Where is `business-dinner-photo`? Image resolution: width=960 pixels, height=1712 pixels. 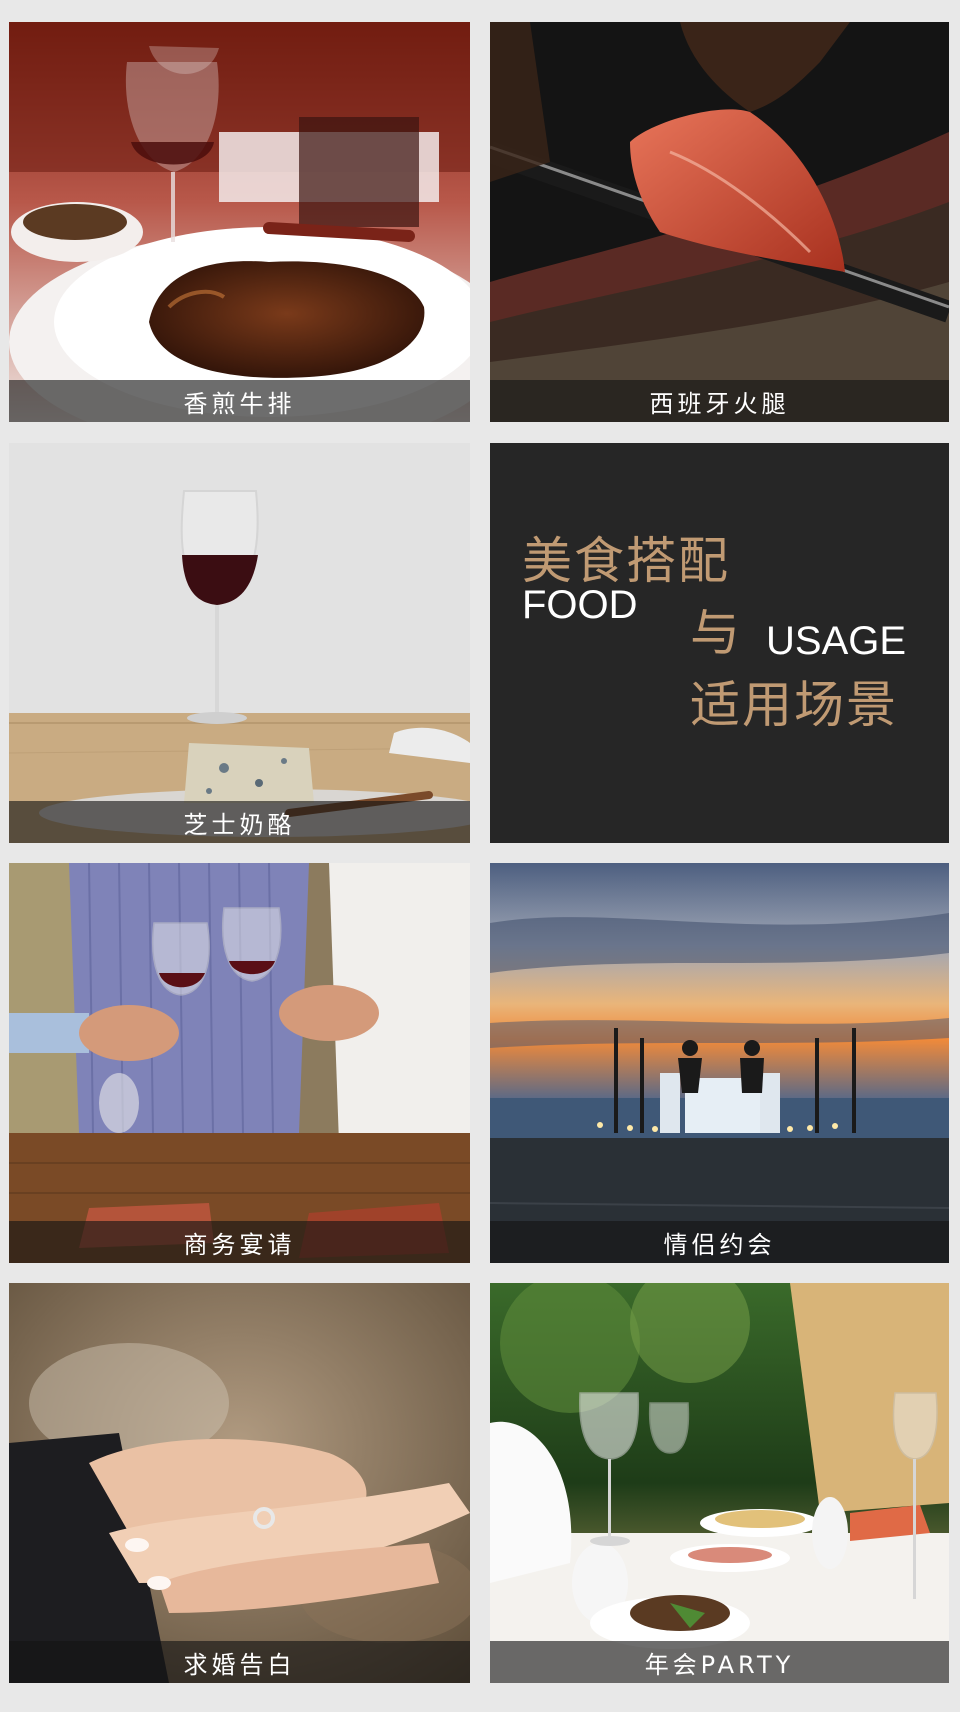
business-dinner-photo is located at coordinates (239, 1063).